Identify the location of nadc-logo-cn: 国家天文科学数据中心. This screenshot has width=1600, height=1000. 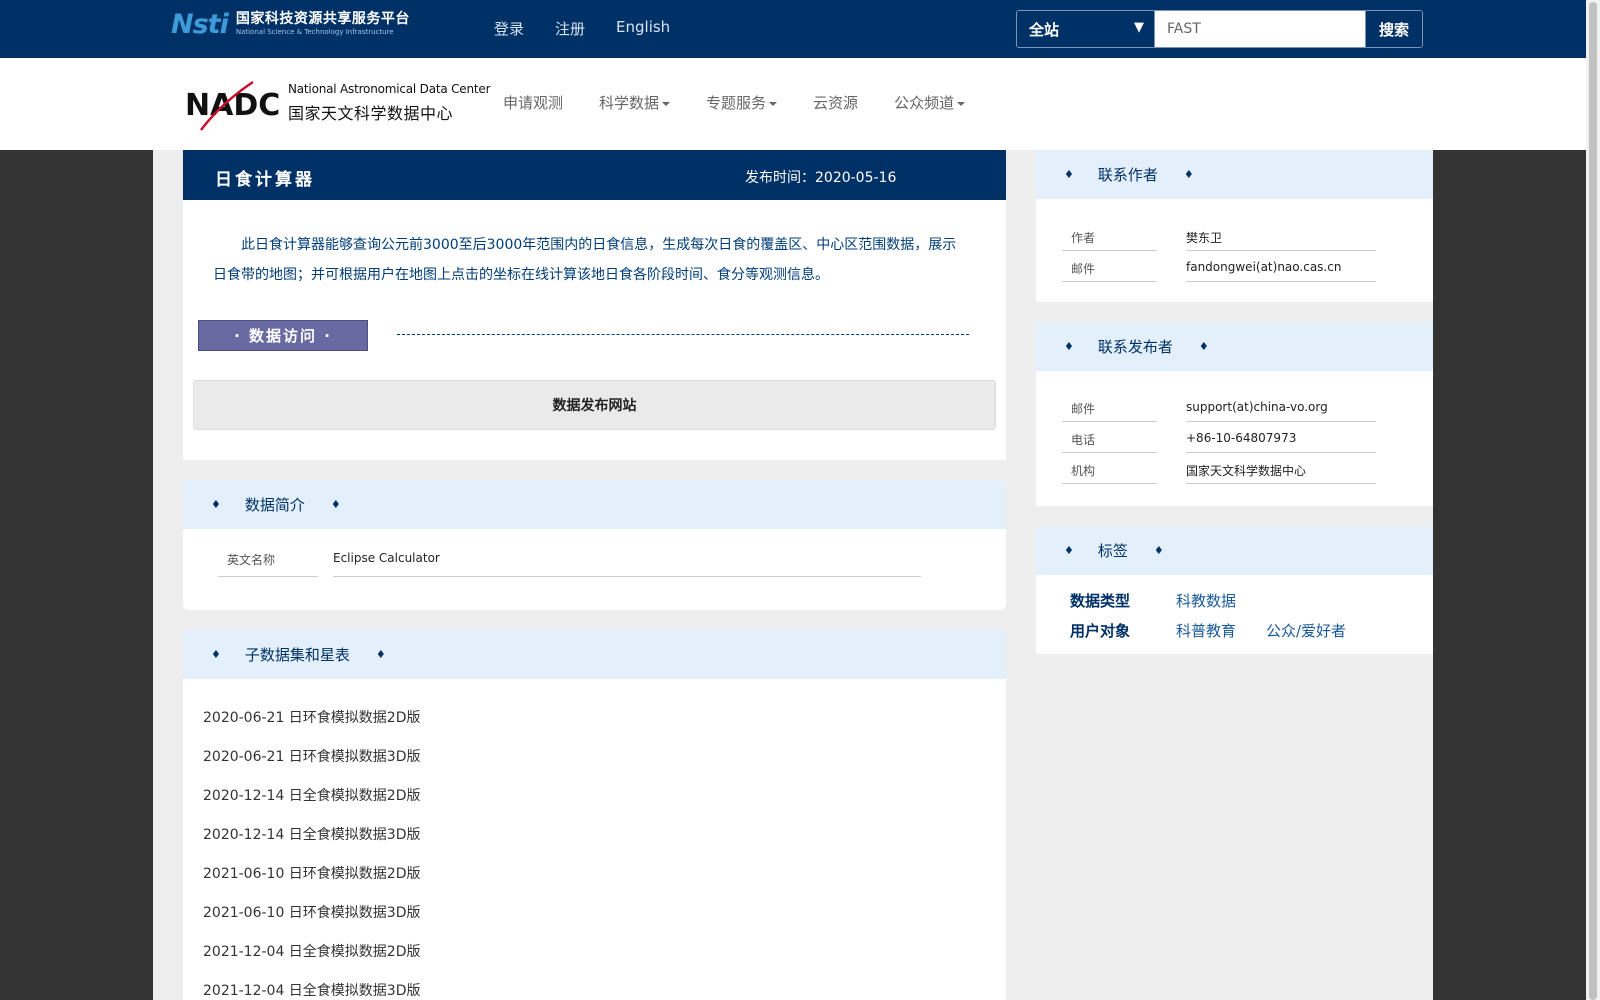
(371, 113).